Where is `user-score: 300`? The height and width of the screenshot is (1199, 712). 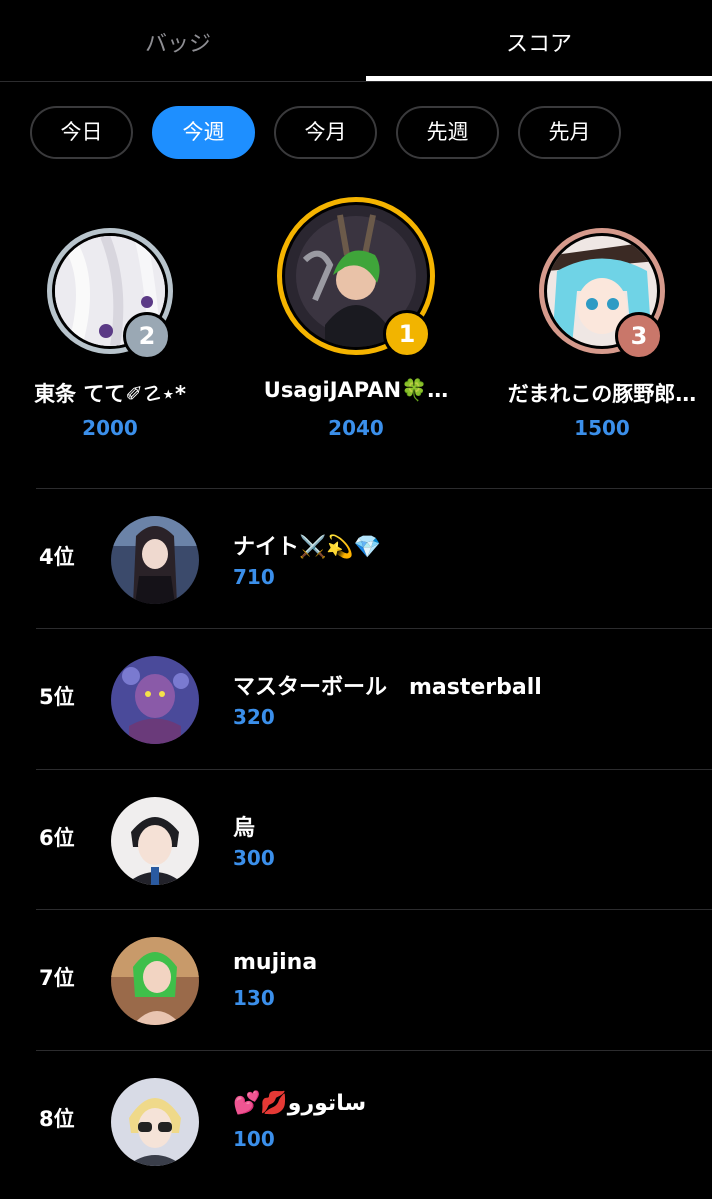 user-score: 300 is located at coordinates (254, 858).